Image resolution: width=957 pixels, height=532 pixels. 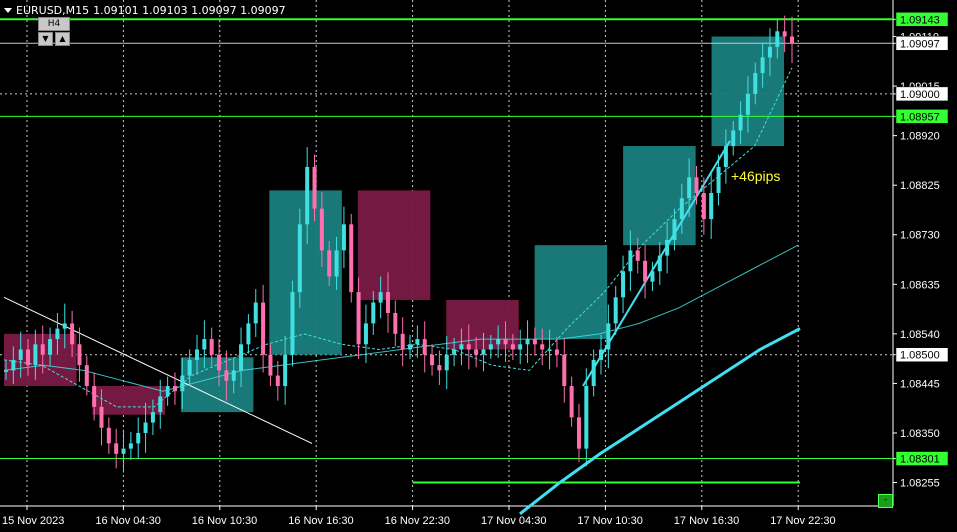 I want to click on timeframe-up-button: ▲, so click(x=62, y=39).